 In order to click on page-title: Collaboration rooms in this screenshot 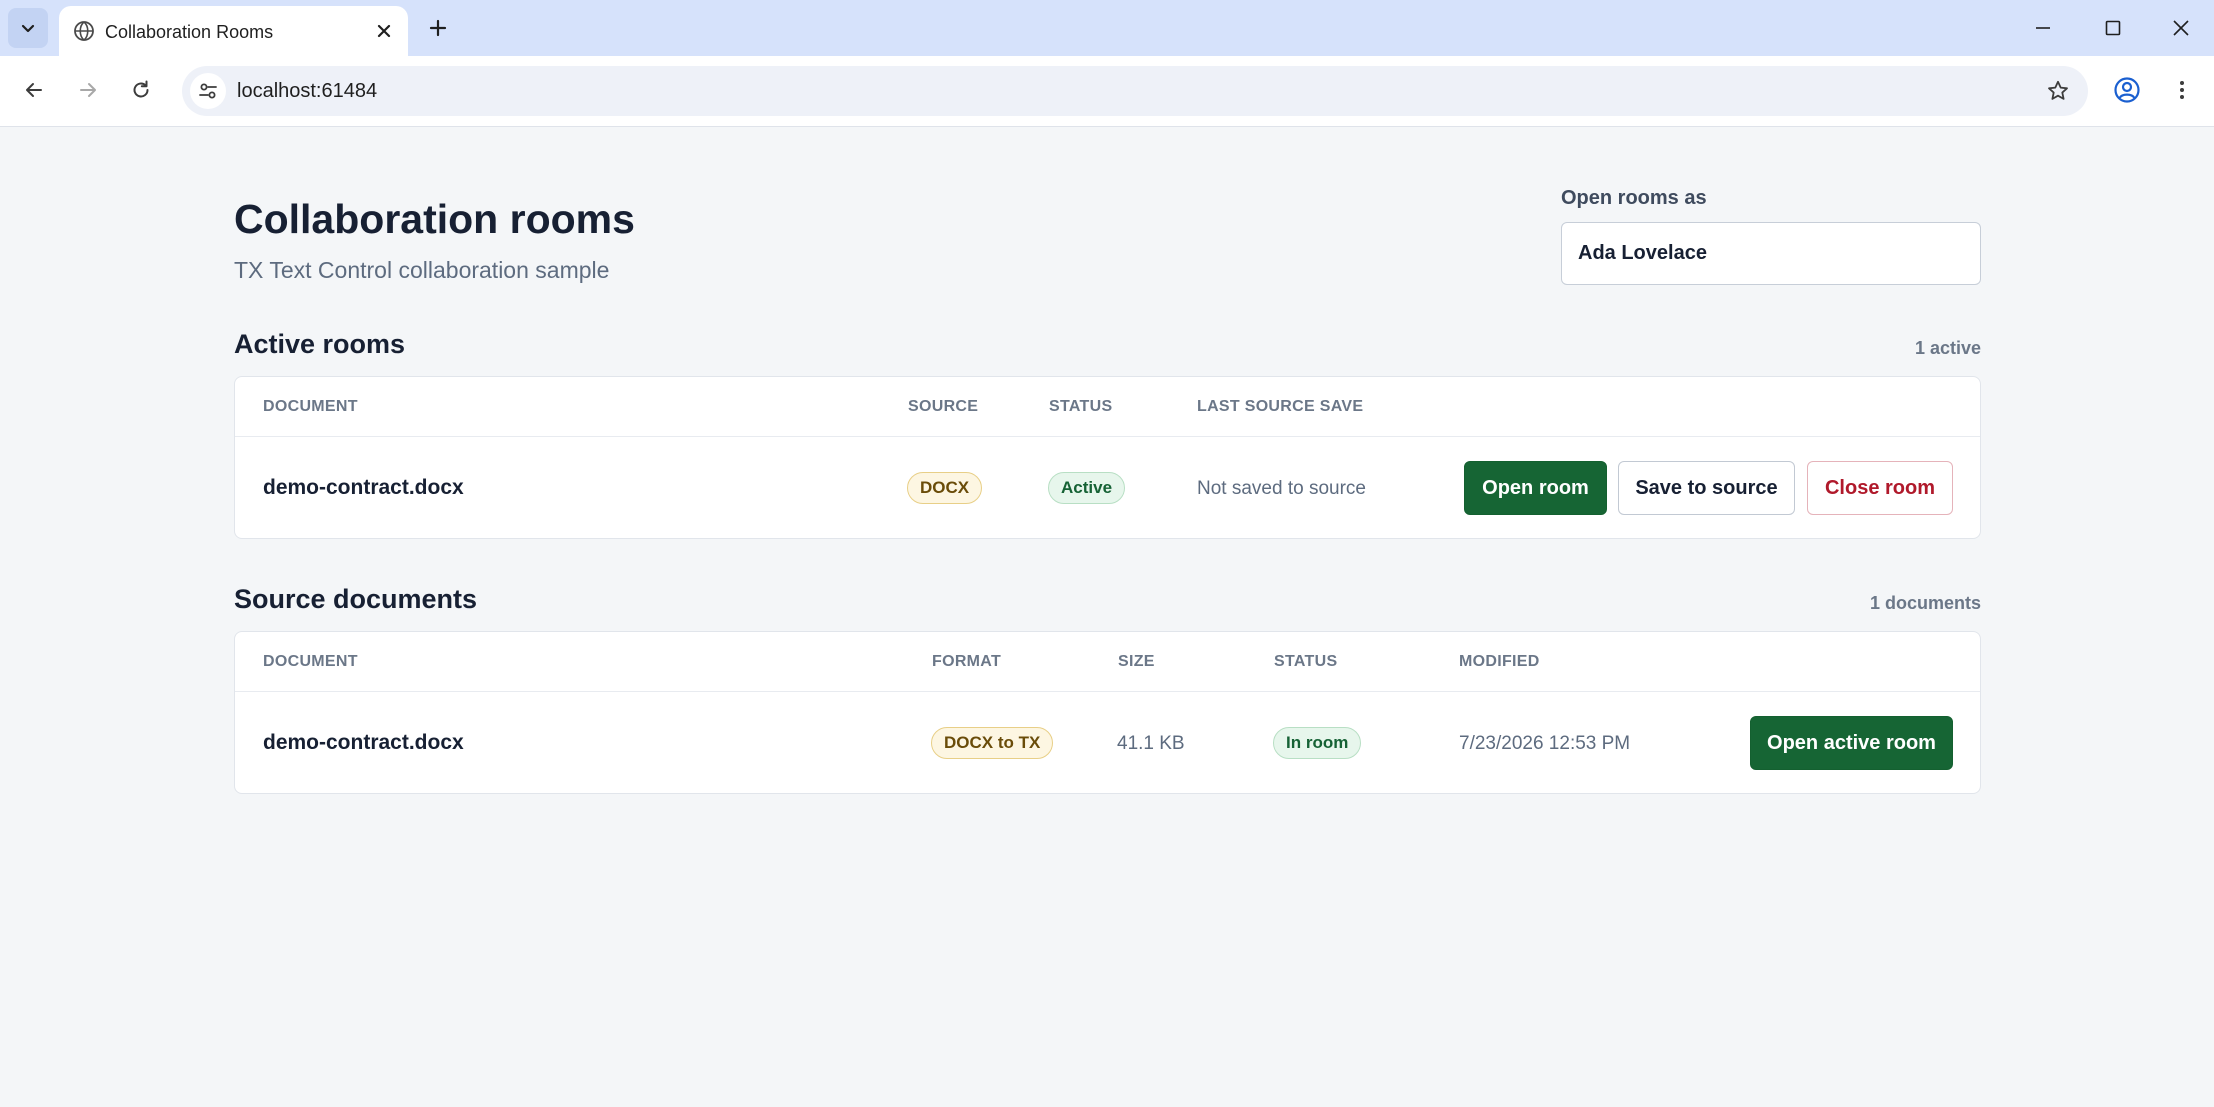, I will do `click(434, 219)`.